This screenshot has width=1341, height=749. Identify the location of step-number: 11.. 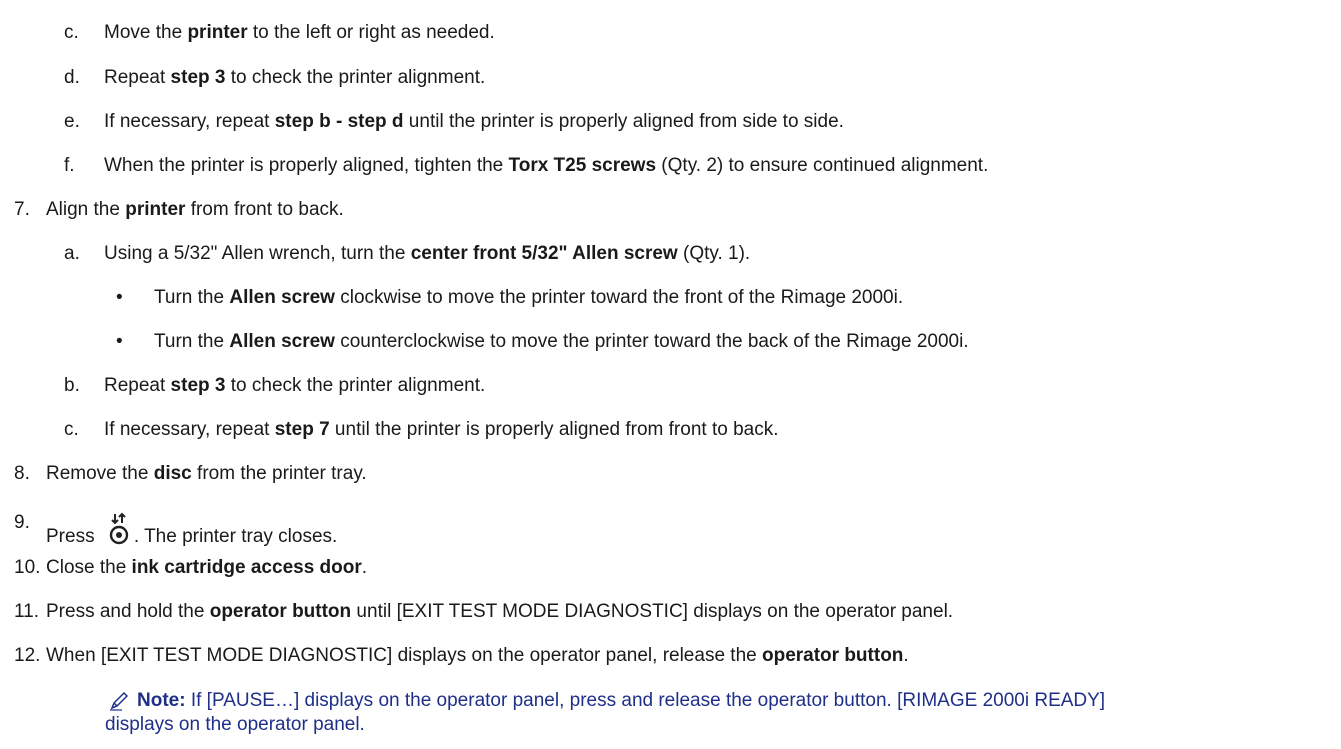
(27, 611).